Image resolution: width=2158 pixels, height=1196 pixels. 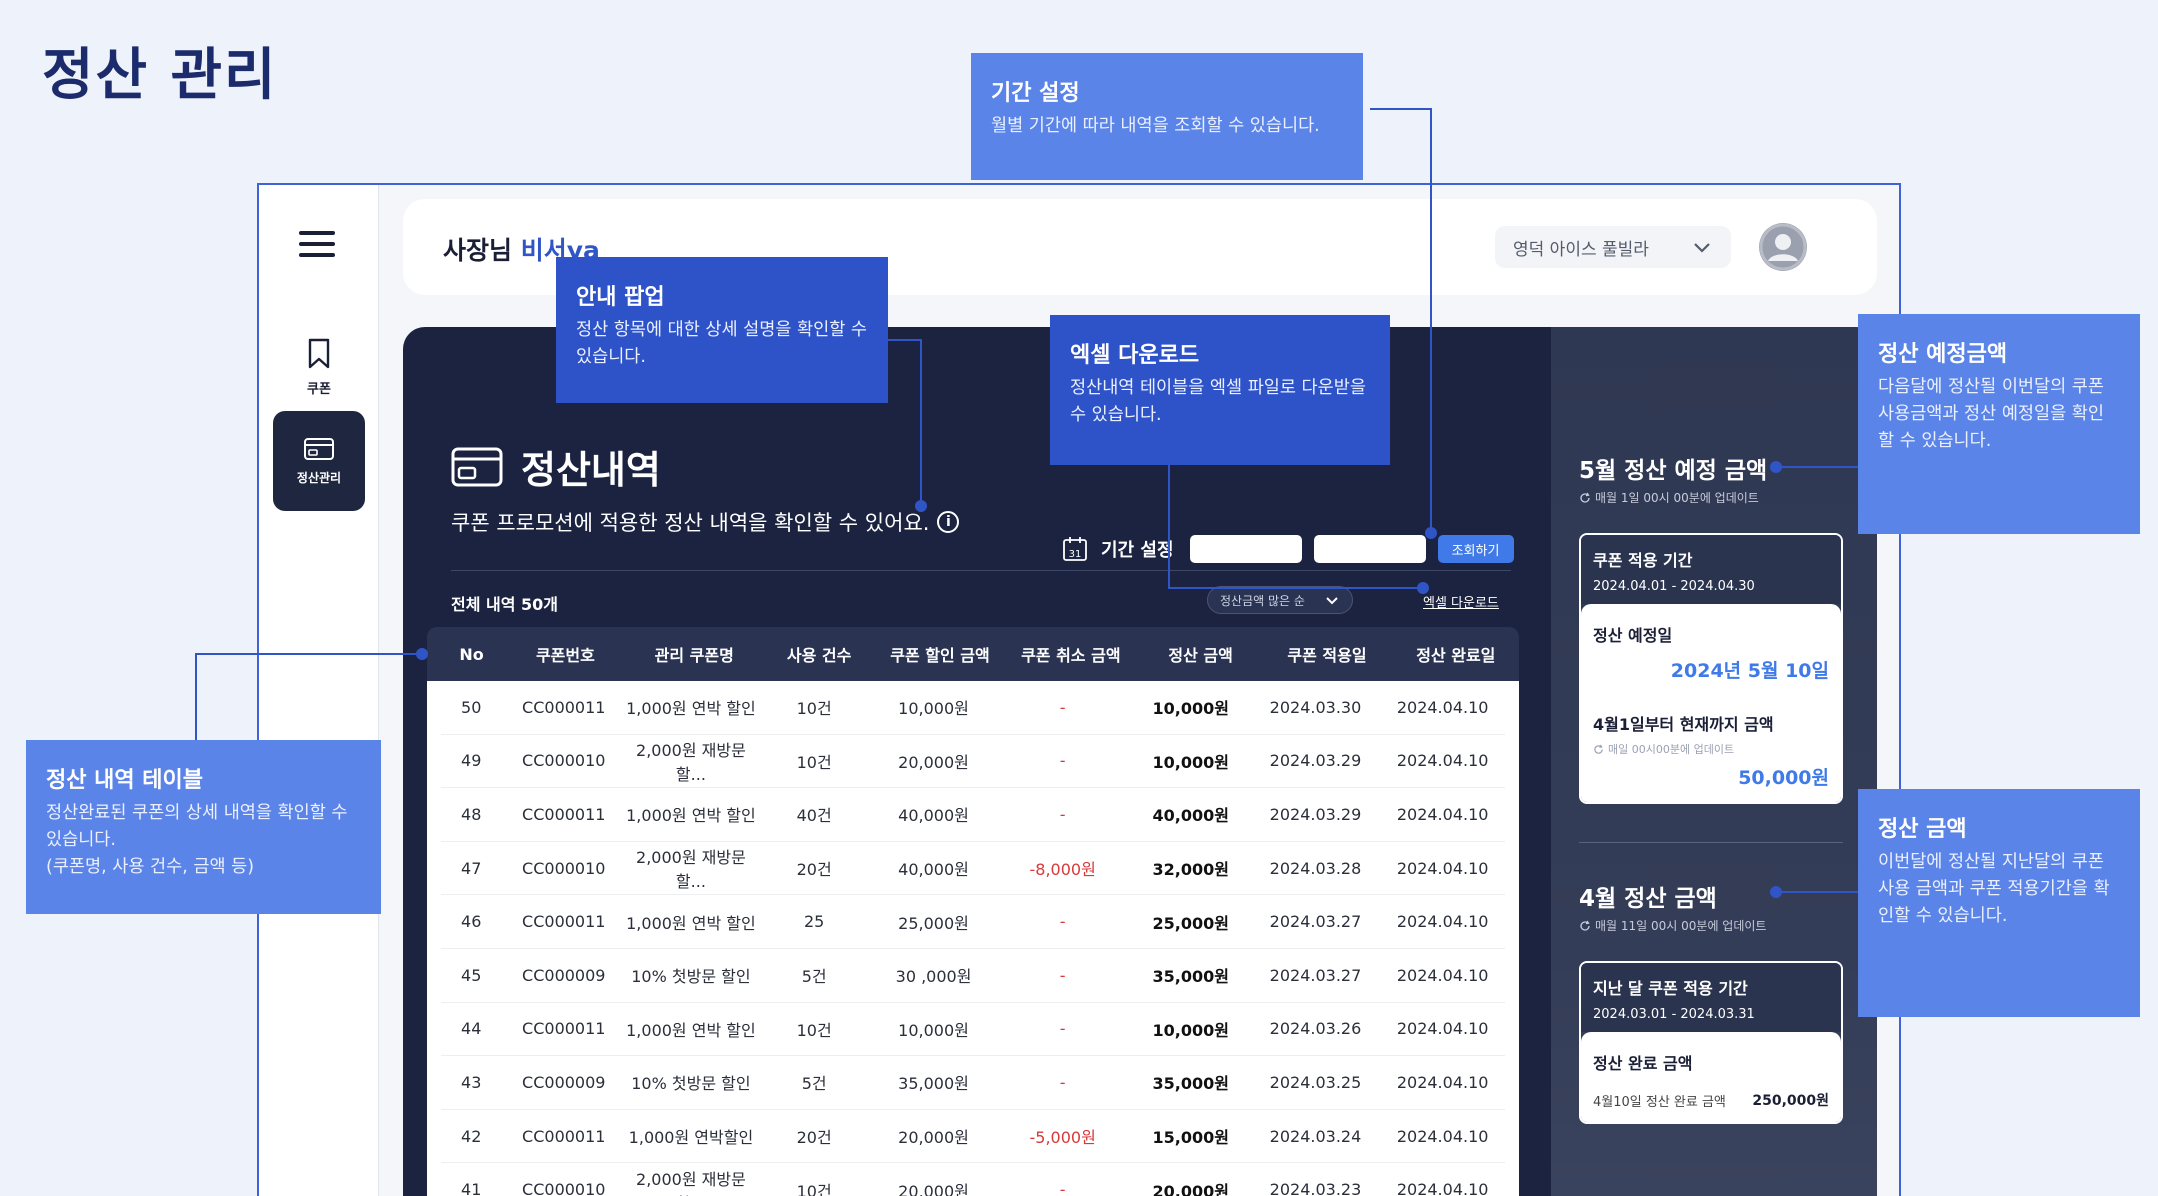 What do you see at coordinates (1137, 550) in the screenshot?
I see `period-label: 기간 설정` at bounding box center [1137, 550].